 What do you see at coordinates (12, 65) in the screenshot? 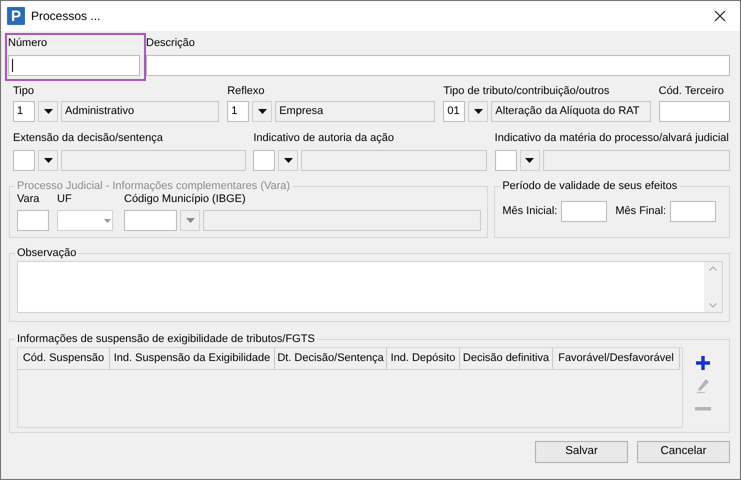
I see `text-cursor` at bounding box center [12, 65].